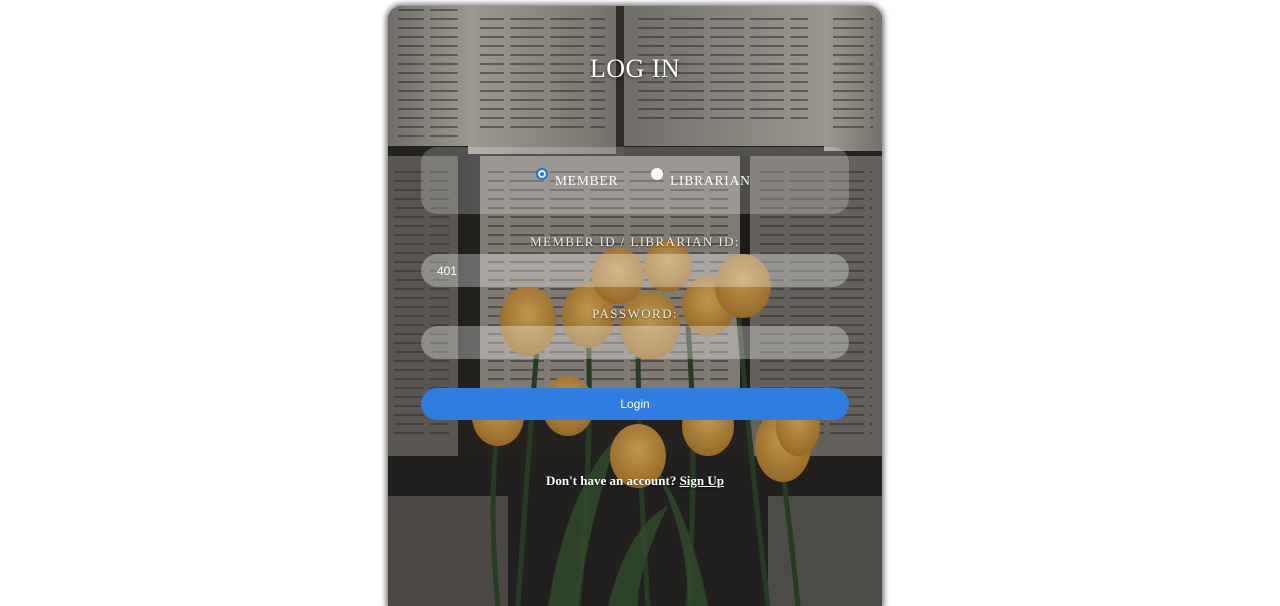 The image size is (1280, 606). I want to click on member-id-input, so click(635, 270).